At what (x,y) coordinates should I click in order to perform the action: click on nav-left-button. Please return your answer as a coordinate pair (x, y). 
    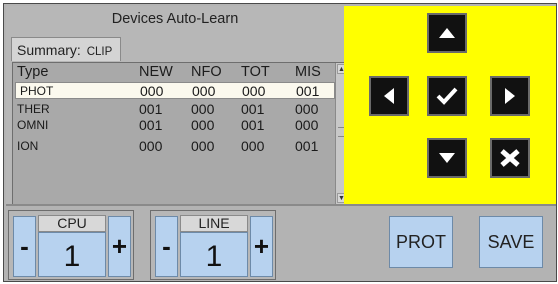
    Looking at the image, I should click on (389, 96).